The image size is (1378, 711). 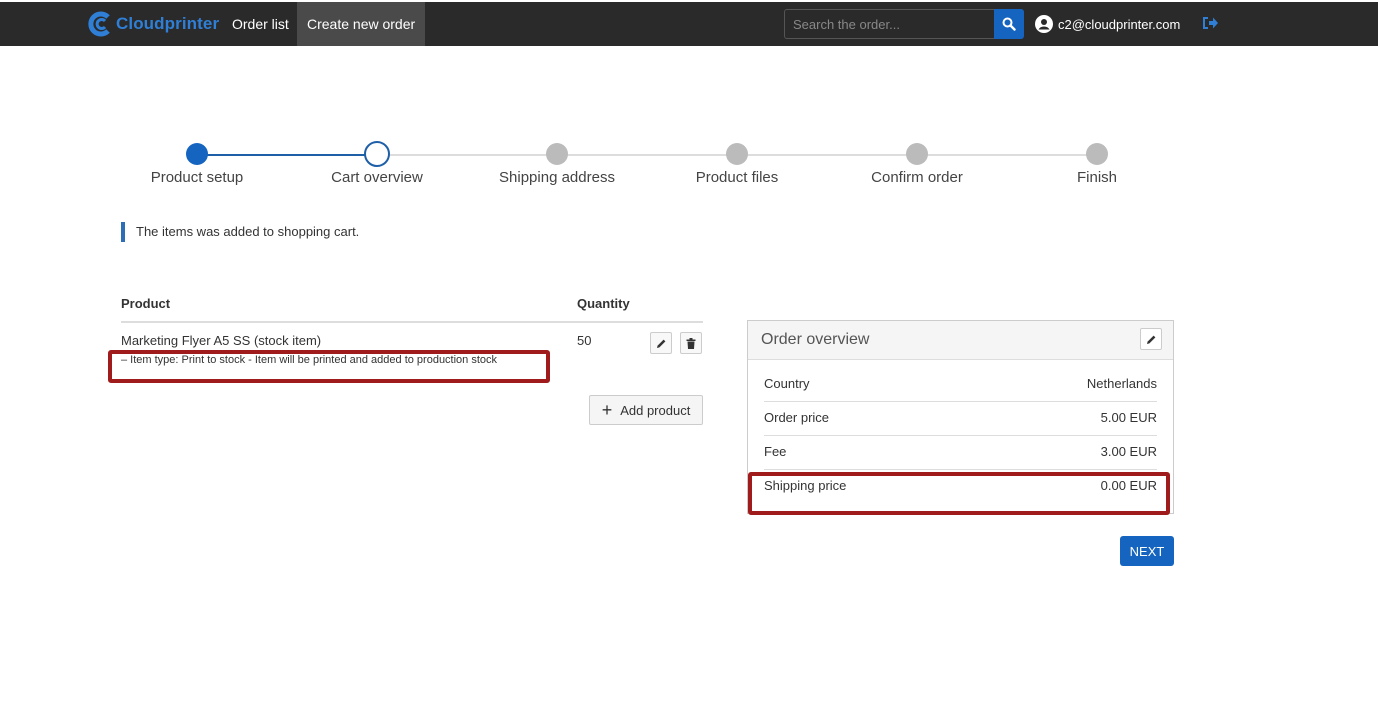 What do you see at coordinates (889, 24) in the screenshot?
I see `search-input` at bounding box center [889, 24].